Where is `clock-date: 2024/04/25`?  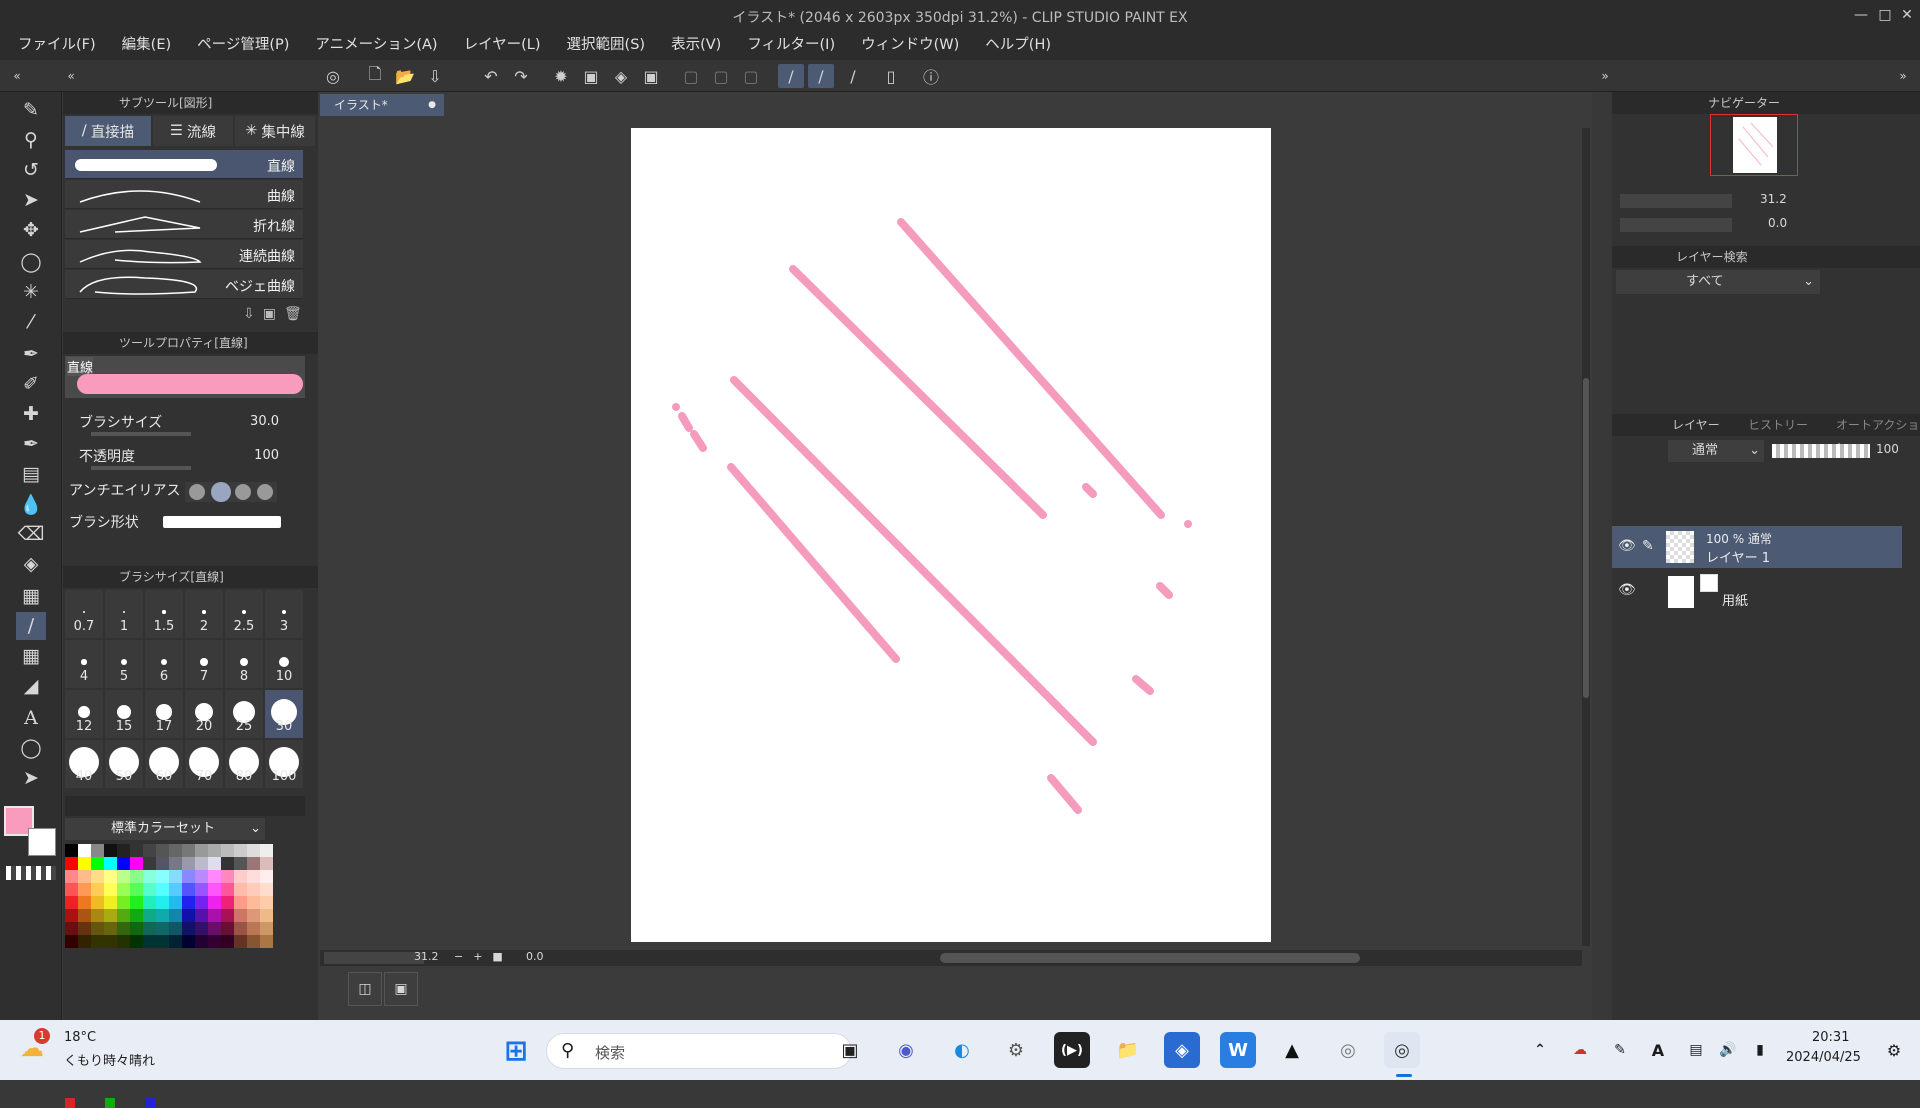 clock-date: 2024/04/25 is located at coordinates (1823, 1057).